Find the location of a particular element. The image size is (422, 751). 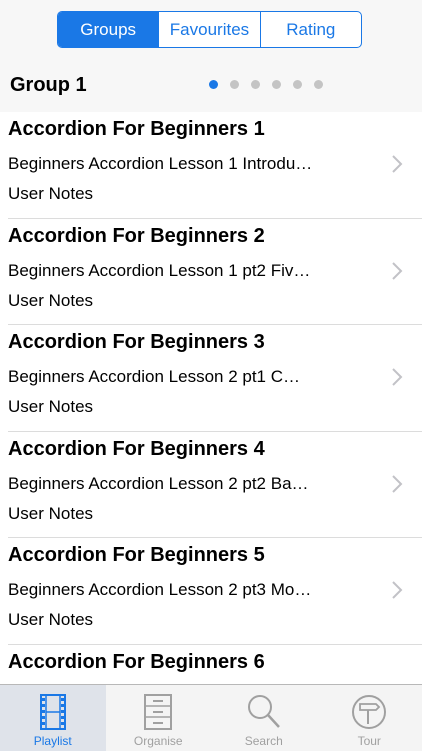

item-title: Accordion For Beginners 1 is located at coordinates (136, 129).